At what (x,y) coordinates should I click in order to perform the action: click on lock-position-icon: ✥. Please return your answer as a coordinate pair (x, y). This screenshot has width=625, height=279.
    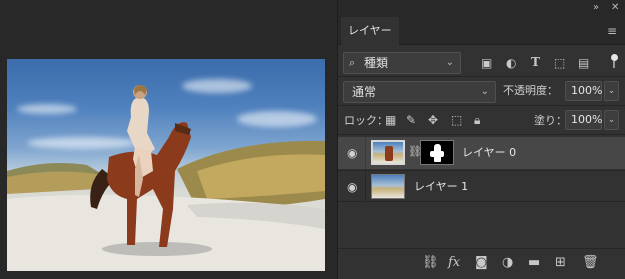
    Looking at the image, I should click on (433, 120).